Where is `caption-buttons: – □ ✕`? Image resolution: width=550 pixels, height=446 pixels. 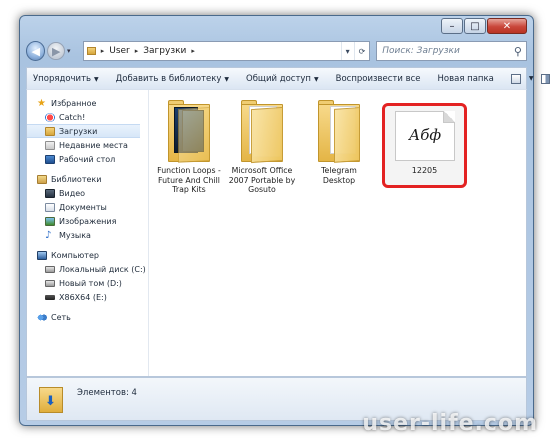
caption-buttons: – □ ✕ is located at coordinates (484, 26).